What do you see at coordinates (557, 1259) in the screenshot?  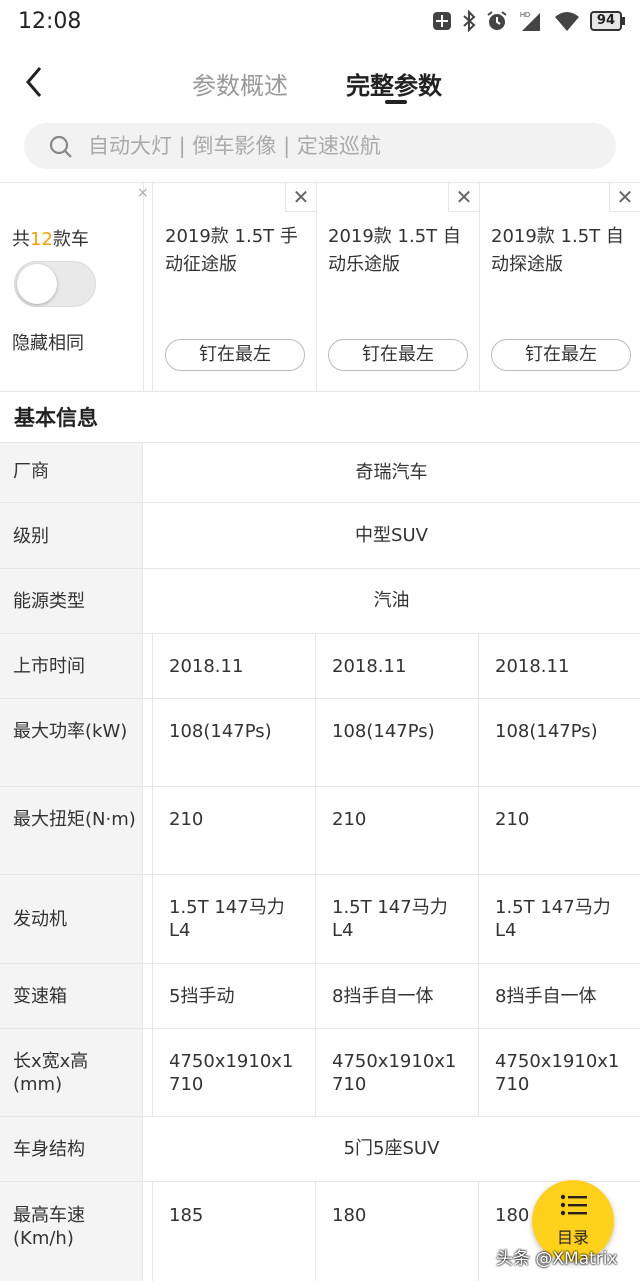 I see `watermark: 头条 @XMatrix` at bounding box center [557, 1259].